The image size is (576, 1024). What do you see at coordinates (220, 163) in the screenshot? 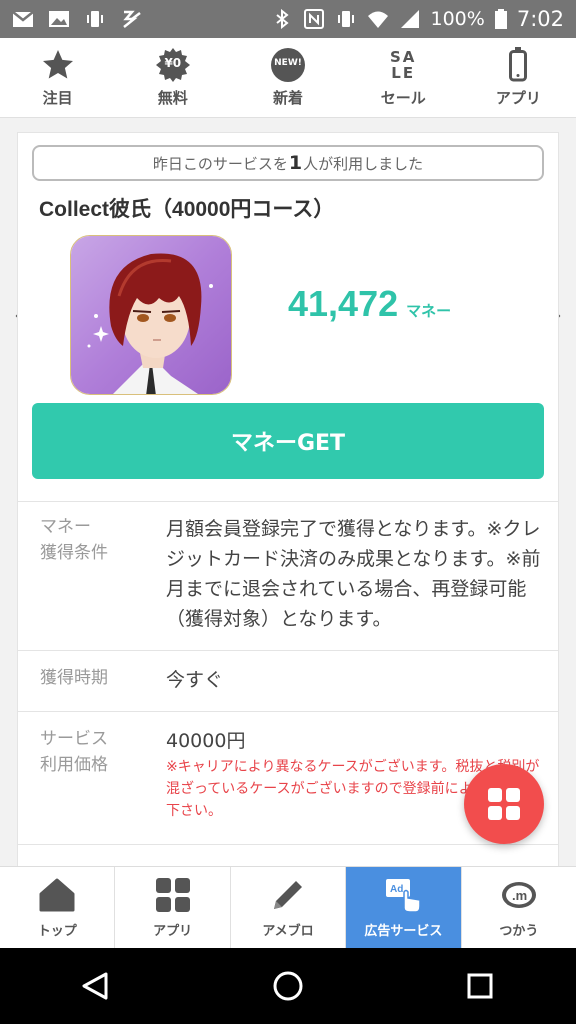
I see `banner-prefix: 昨日このサービスを` at bounding box center [220, 163].